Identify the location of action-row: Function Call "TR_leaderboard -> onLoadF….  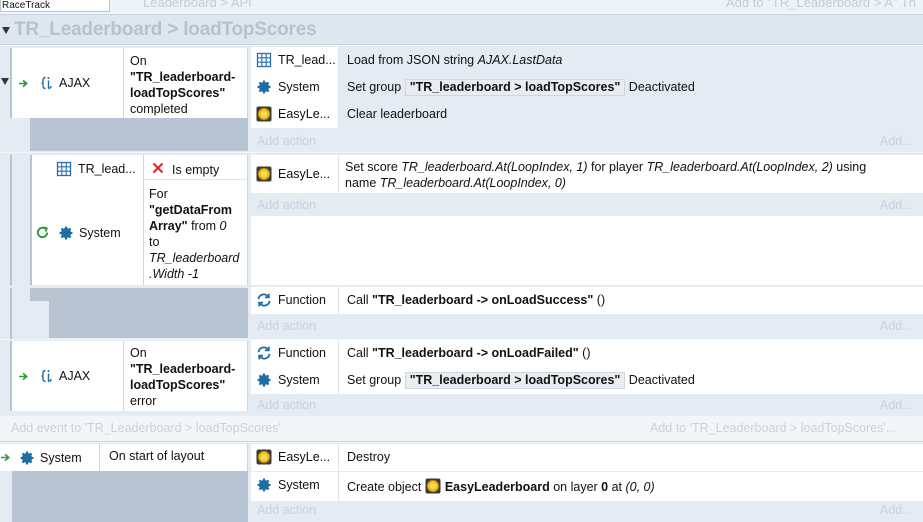
(587, 353).